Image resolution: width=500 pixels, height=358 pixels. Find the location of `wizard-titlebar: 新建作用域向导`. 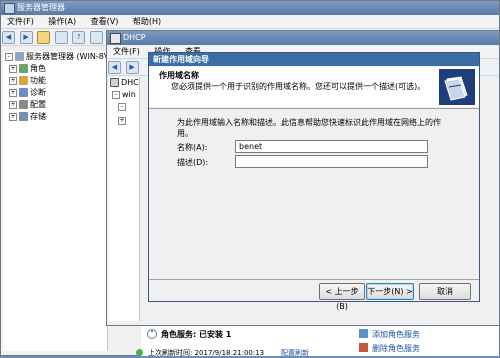

wizard-titlebar: 新建作用域向导 is located at coordinates (314, 59).